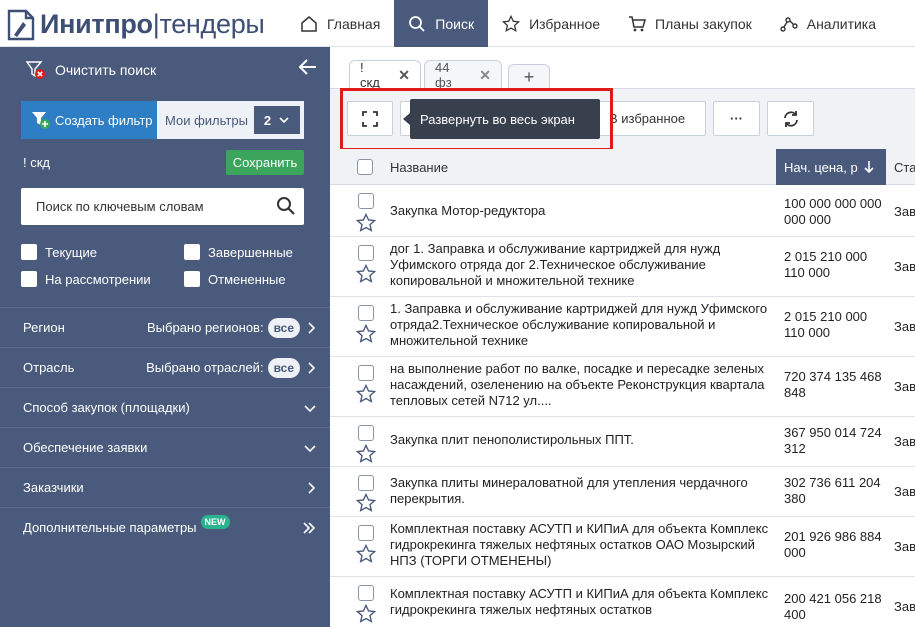 The width and height of the screenshot is (915, 627). What do you see at coordinates (86, 279) in the screenshot?
I see `checkbox-review: На рассмотрении` at bounding box center [86, 279].